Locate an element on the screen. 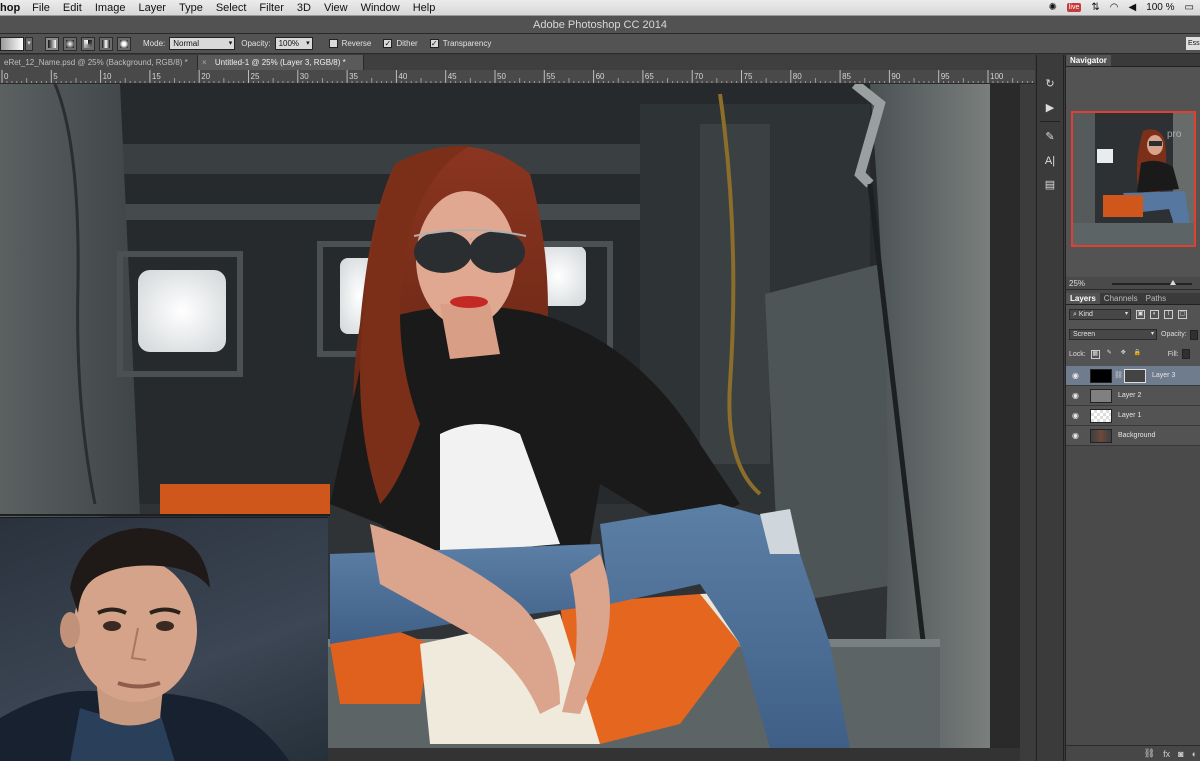 The width and height of the screenshot is (1200, 761). ruler-tick-label: 100 is located at coordinates (997, 76).